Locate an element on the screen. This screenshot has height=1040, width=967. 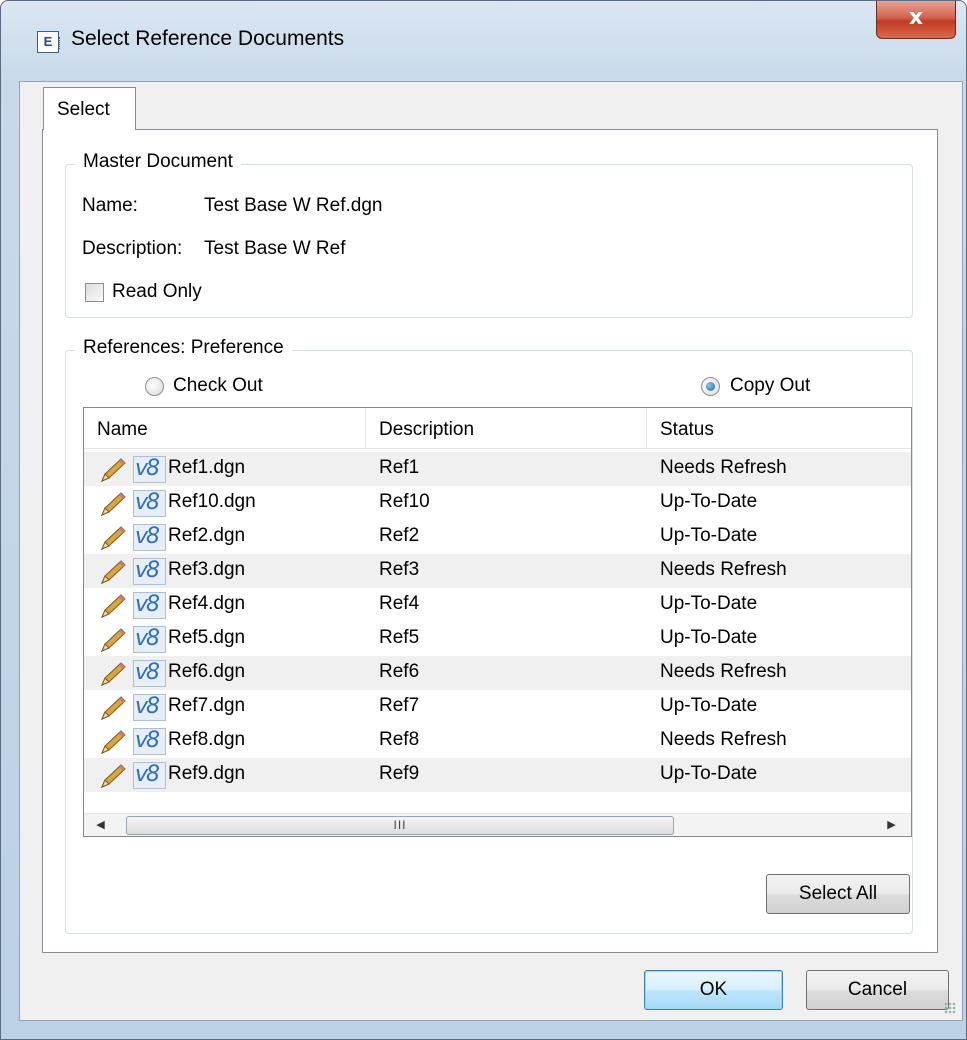
scroll-thumb: III is located at coordinates (400, 825).